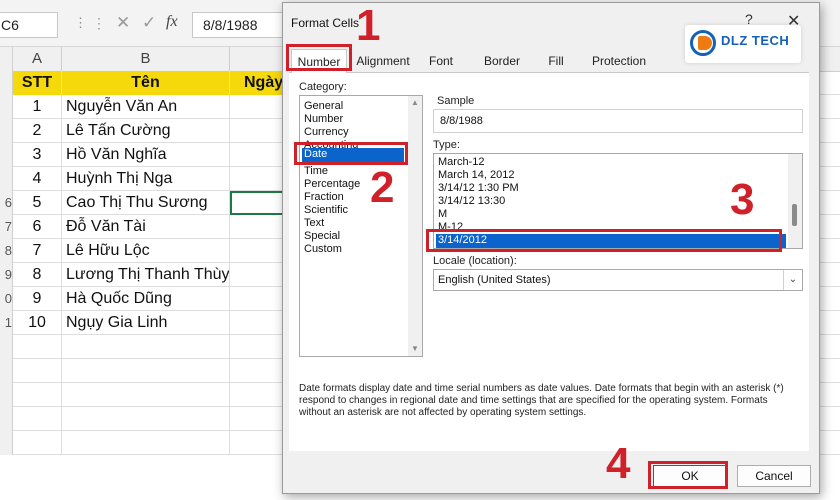  I want to click on tab-fill: Fill, so click(556, 61).